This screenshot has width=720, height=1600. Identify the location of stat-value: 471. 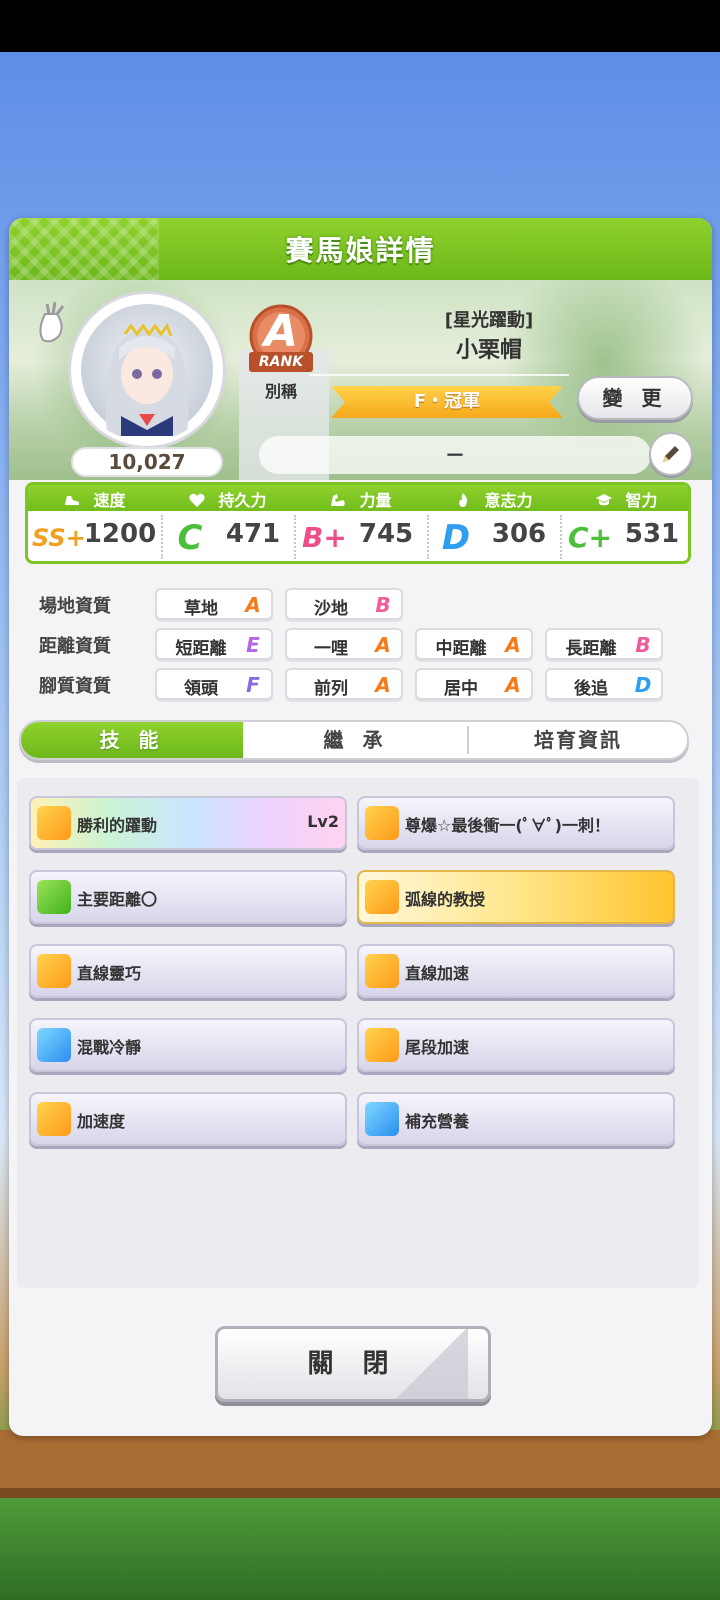
(253, 534).